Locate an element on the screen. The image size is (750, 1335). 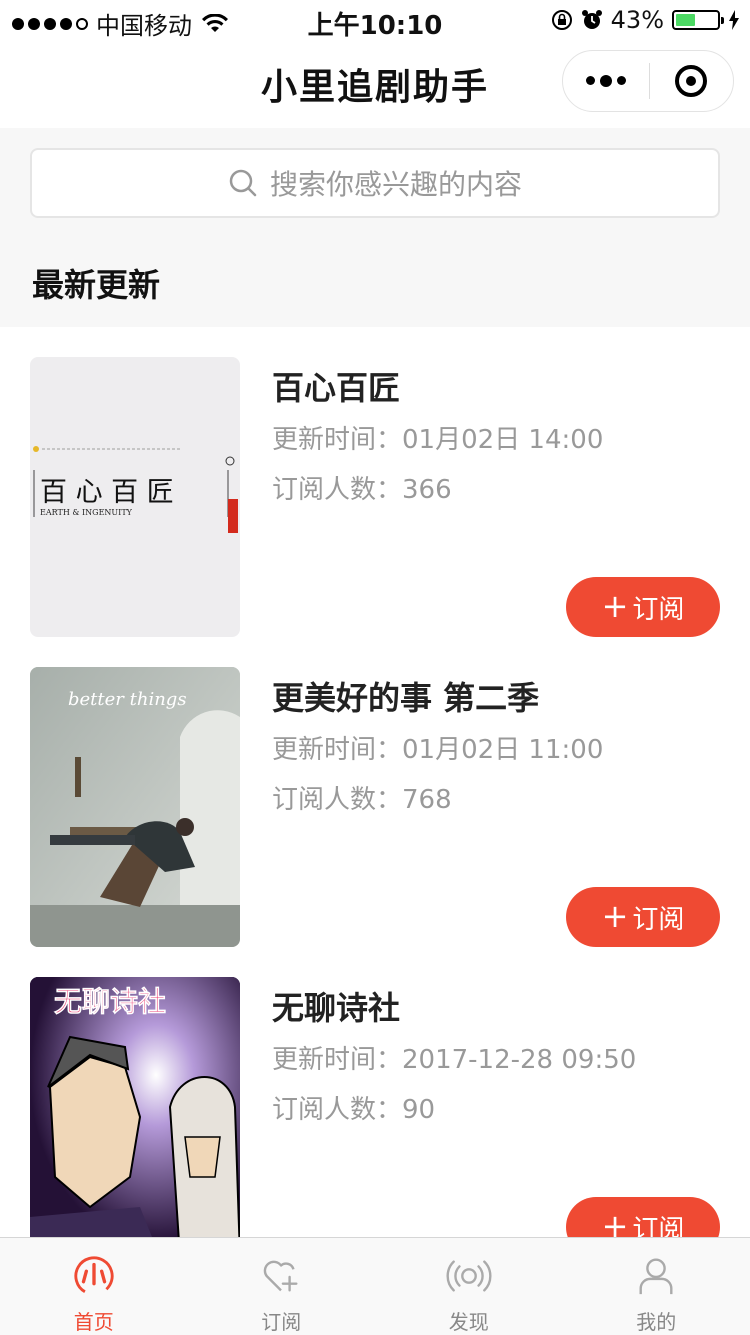
poster-image: 百 心 百 匠 EARTH & INGENUITY is located at coordinates (135, 497).